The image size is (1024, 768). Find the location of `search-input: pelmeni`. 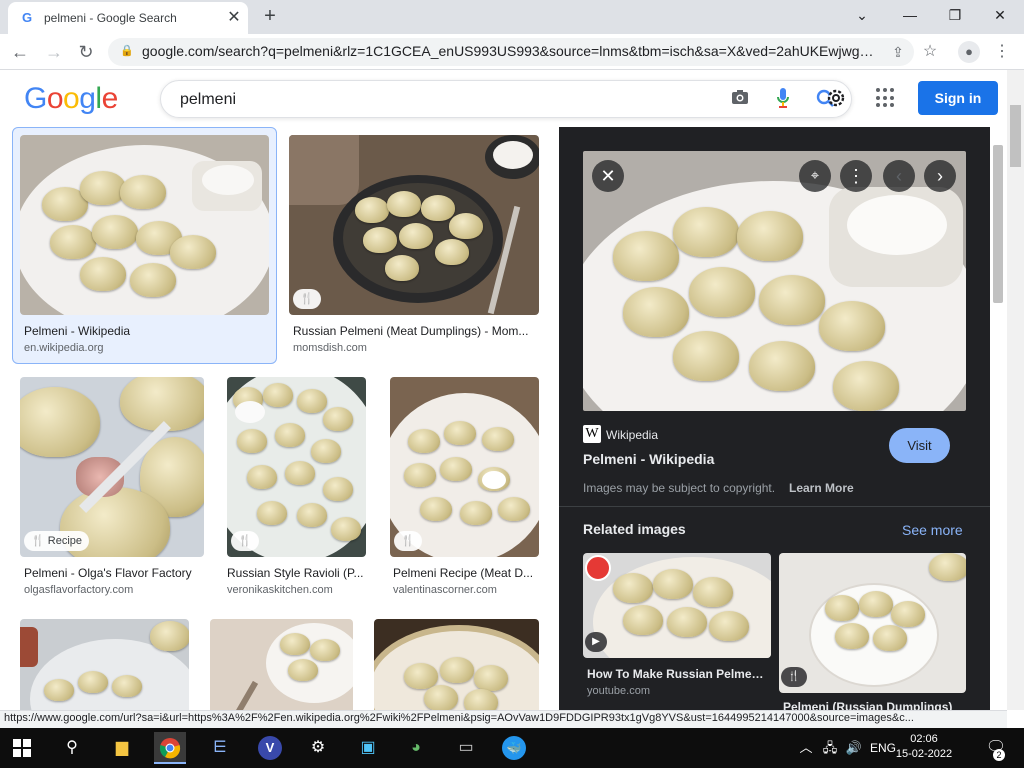

search-input: pelmeni is located at coordinates (208, 100).